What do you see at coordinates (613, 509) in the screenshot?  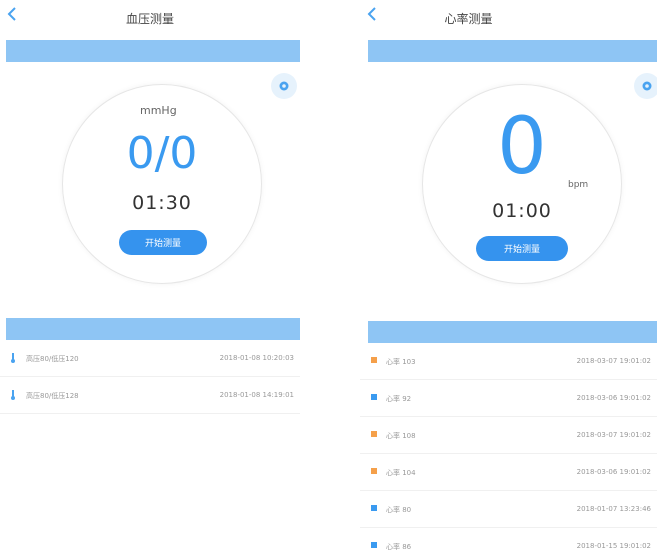 I see `record-time: 2018-01-07 13:23:46` at bounding box center [613, 509].